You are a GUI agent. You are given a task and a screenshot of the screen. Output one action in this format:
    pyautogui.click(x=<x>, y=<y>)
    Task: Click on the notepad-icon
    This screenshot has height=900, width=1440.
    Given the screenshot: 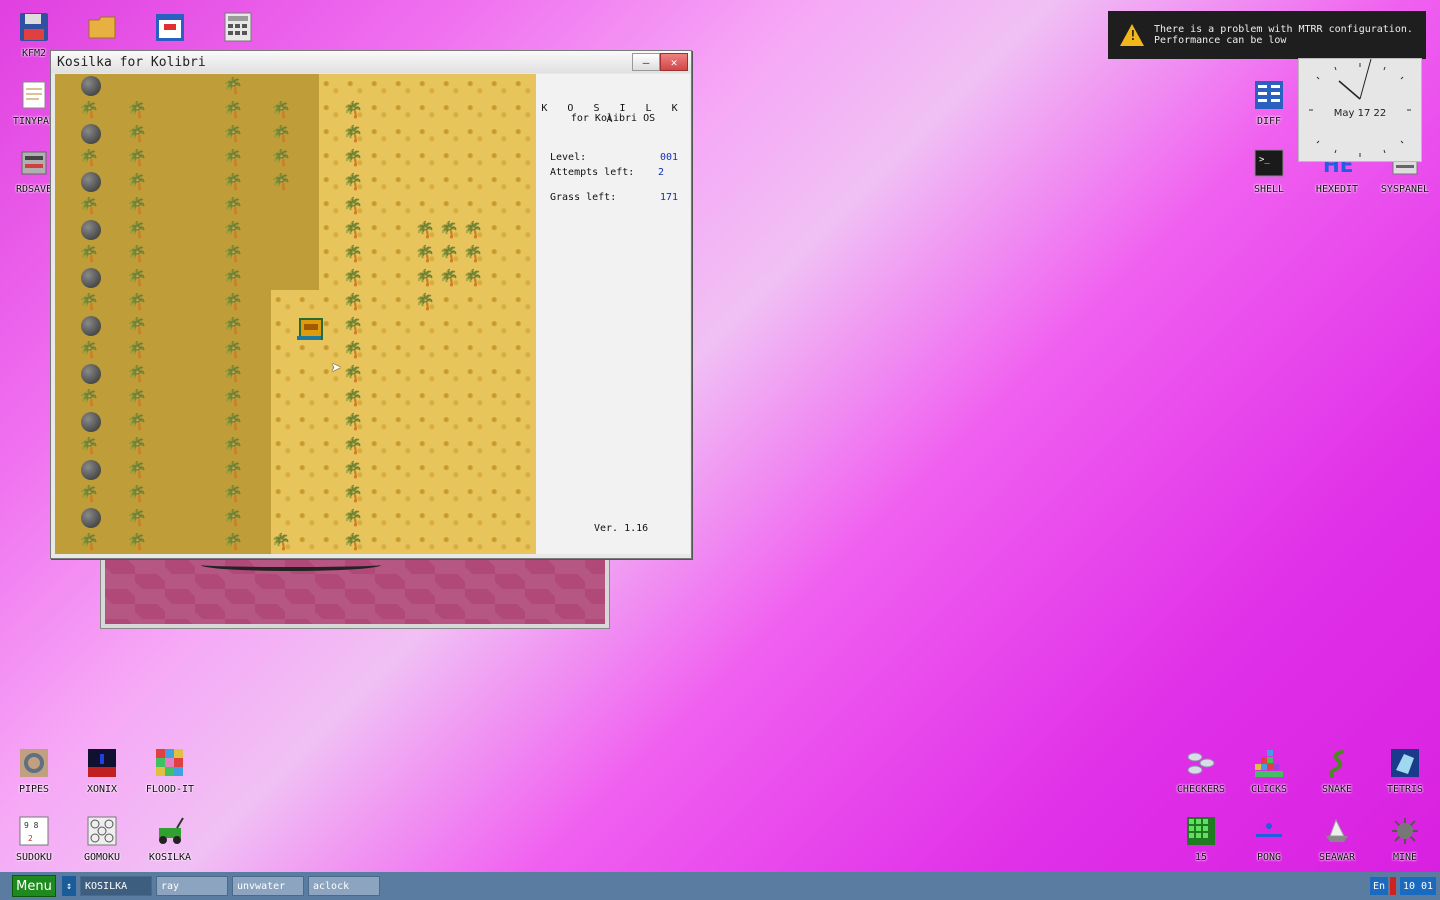 What is the action you would take?
    pyautogui.click(x=34, y=95)
    